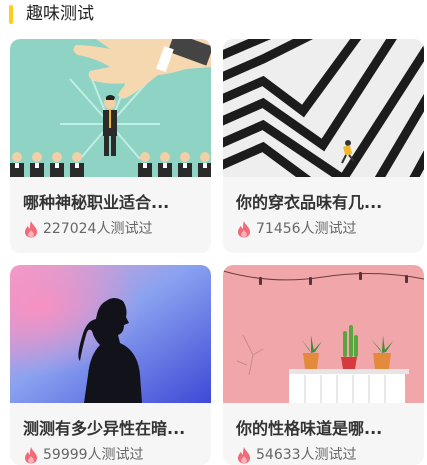 The height and width of the screenshot is (465, 427). I want to click on card-test-count: 54633人测试过, so click(306, 455).